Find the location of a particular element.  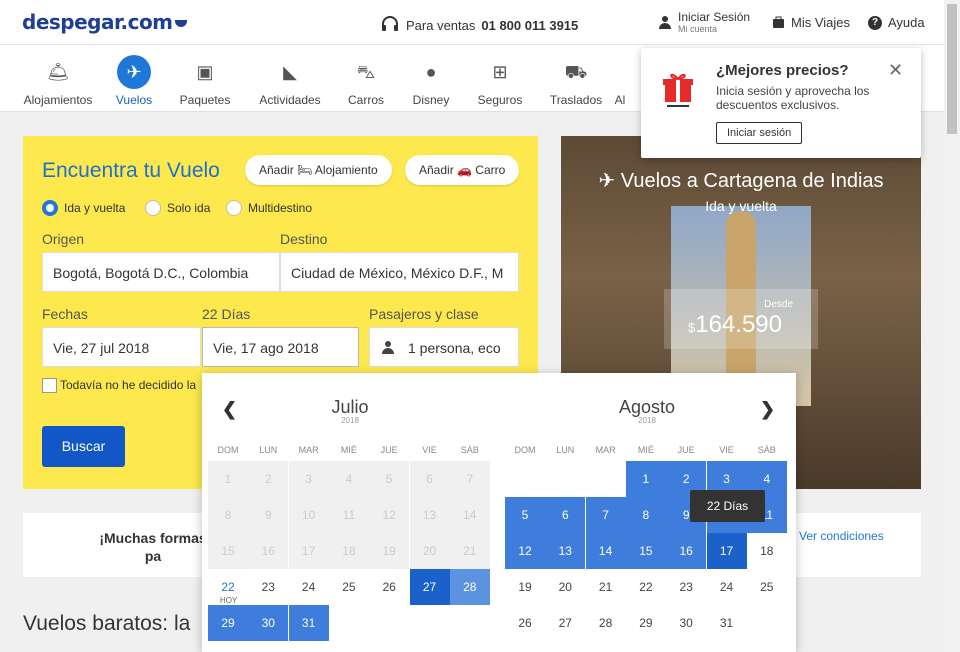

return-date-input: Vie, 17 ago 2018 is located at coordinates (280, 347).